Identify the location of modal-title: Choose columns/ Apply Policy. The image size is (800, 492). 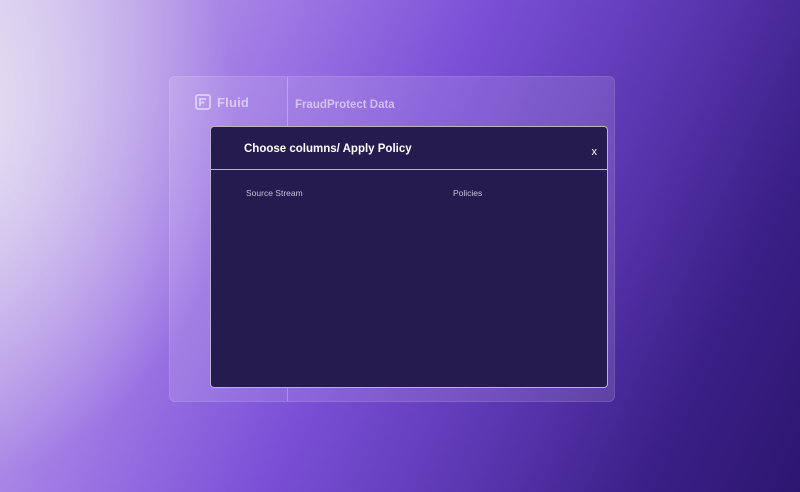
(328, 149).